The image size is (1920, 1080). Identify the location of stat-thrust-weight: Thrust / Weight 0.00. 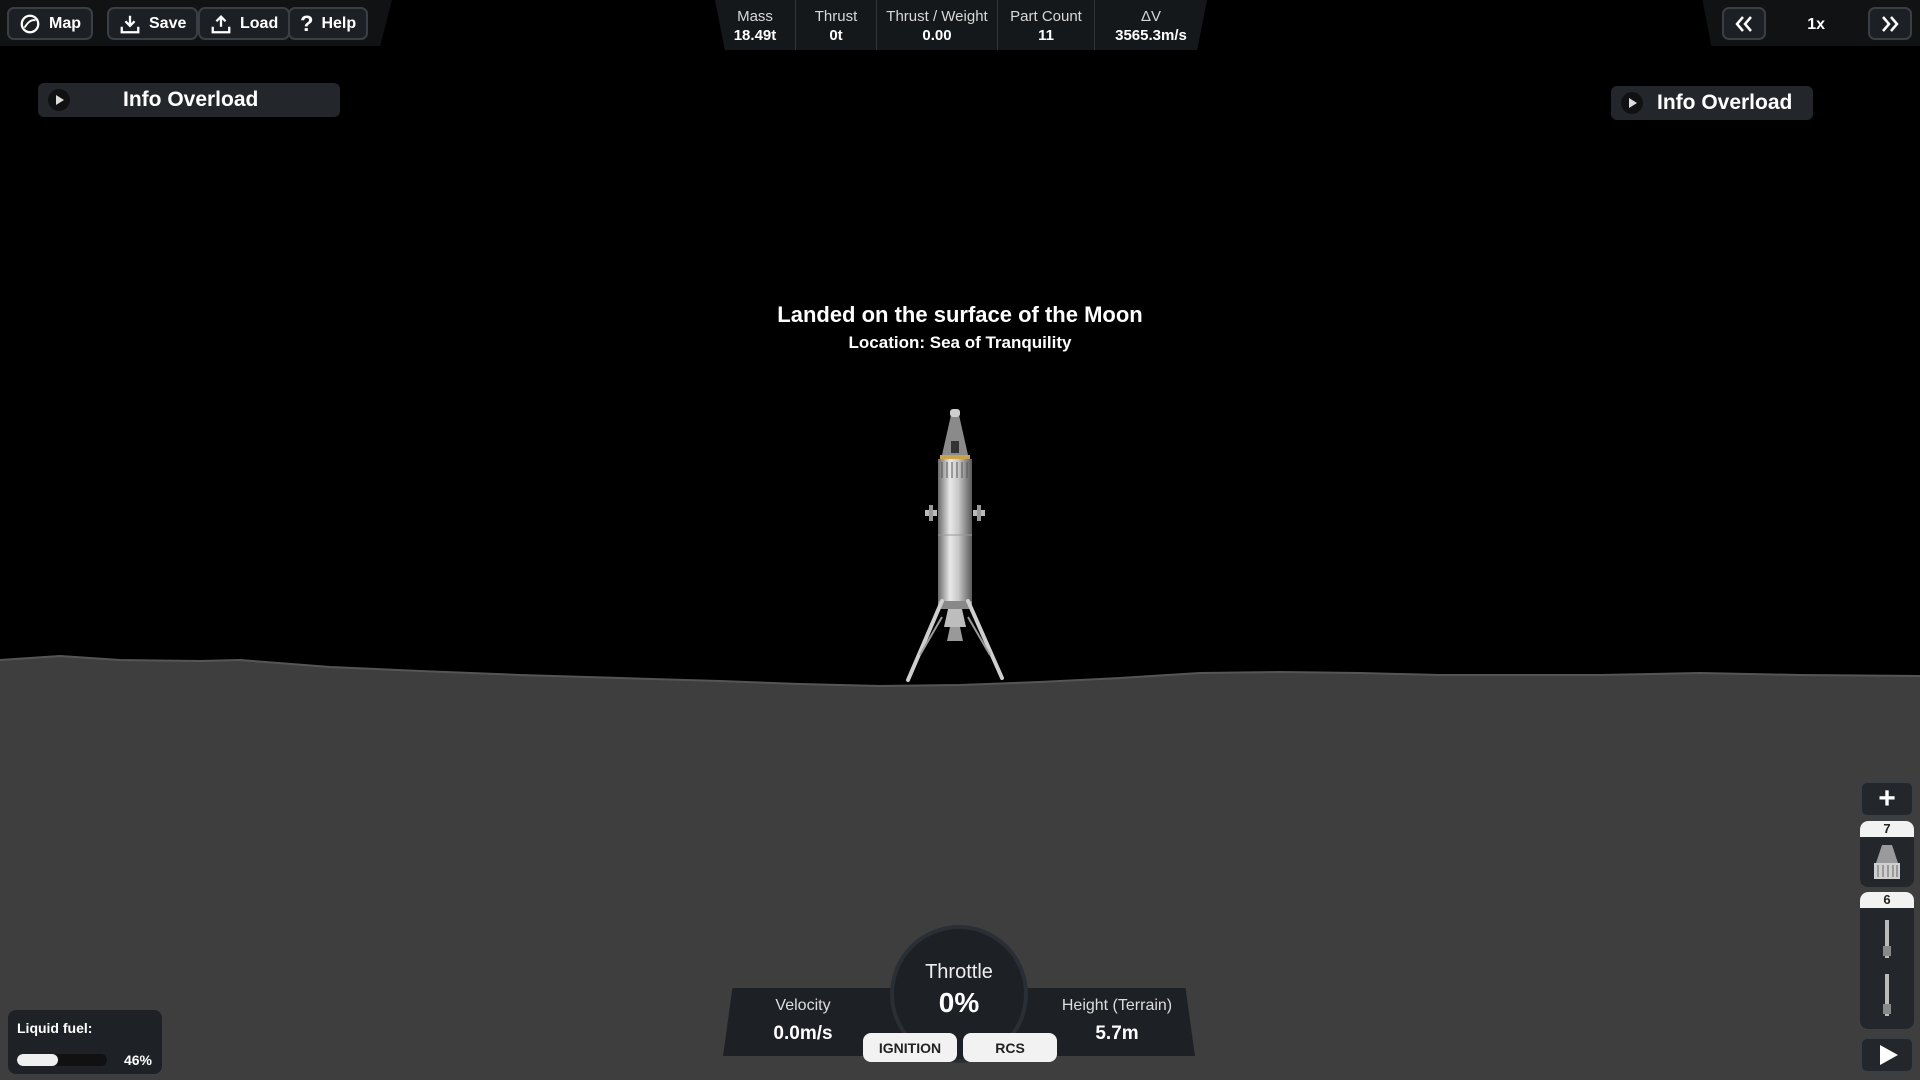
(937, 25).